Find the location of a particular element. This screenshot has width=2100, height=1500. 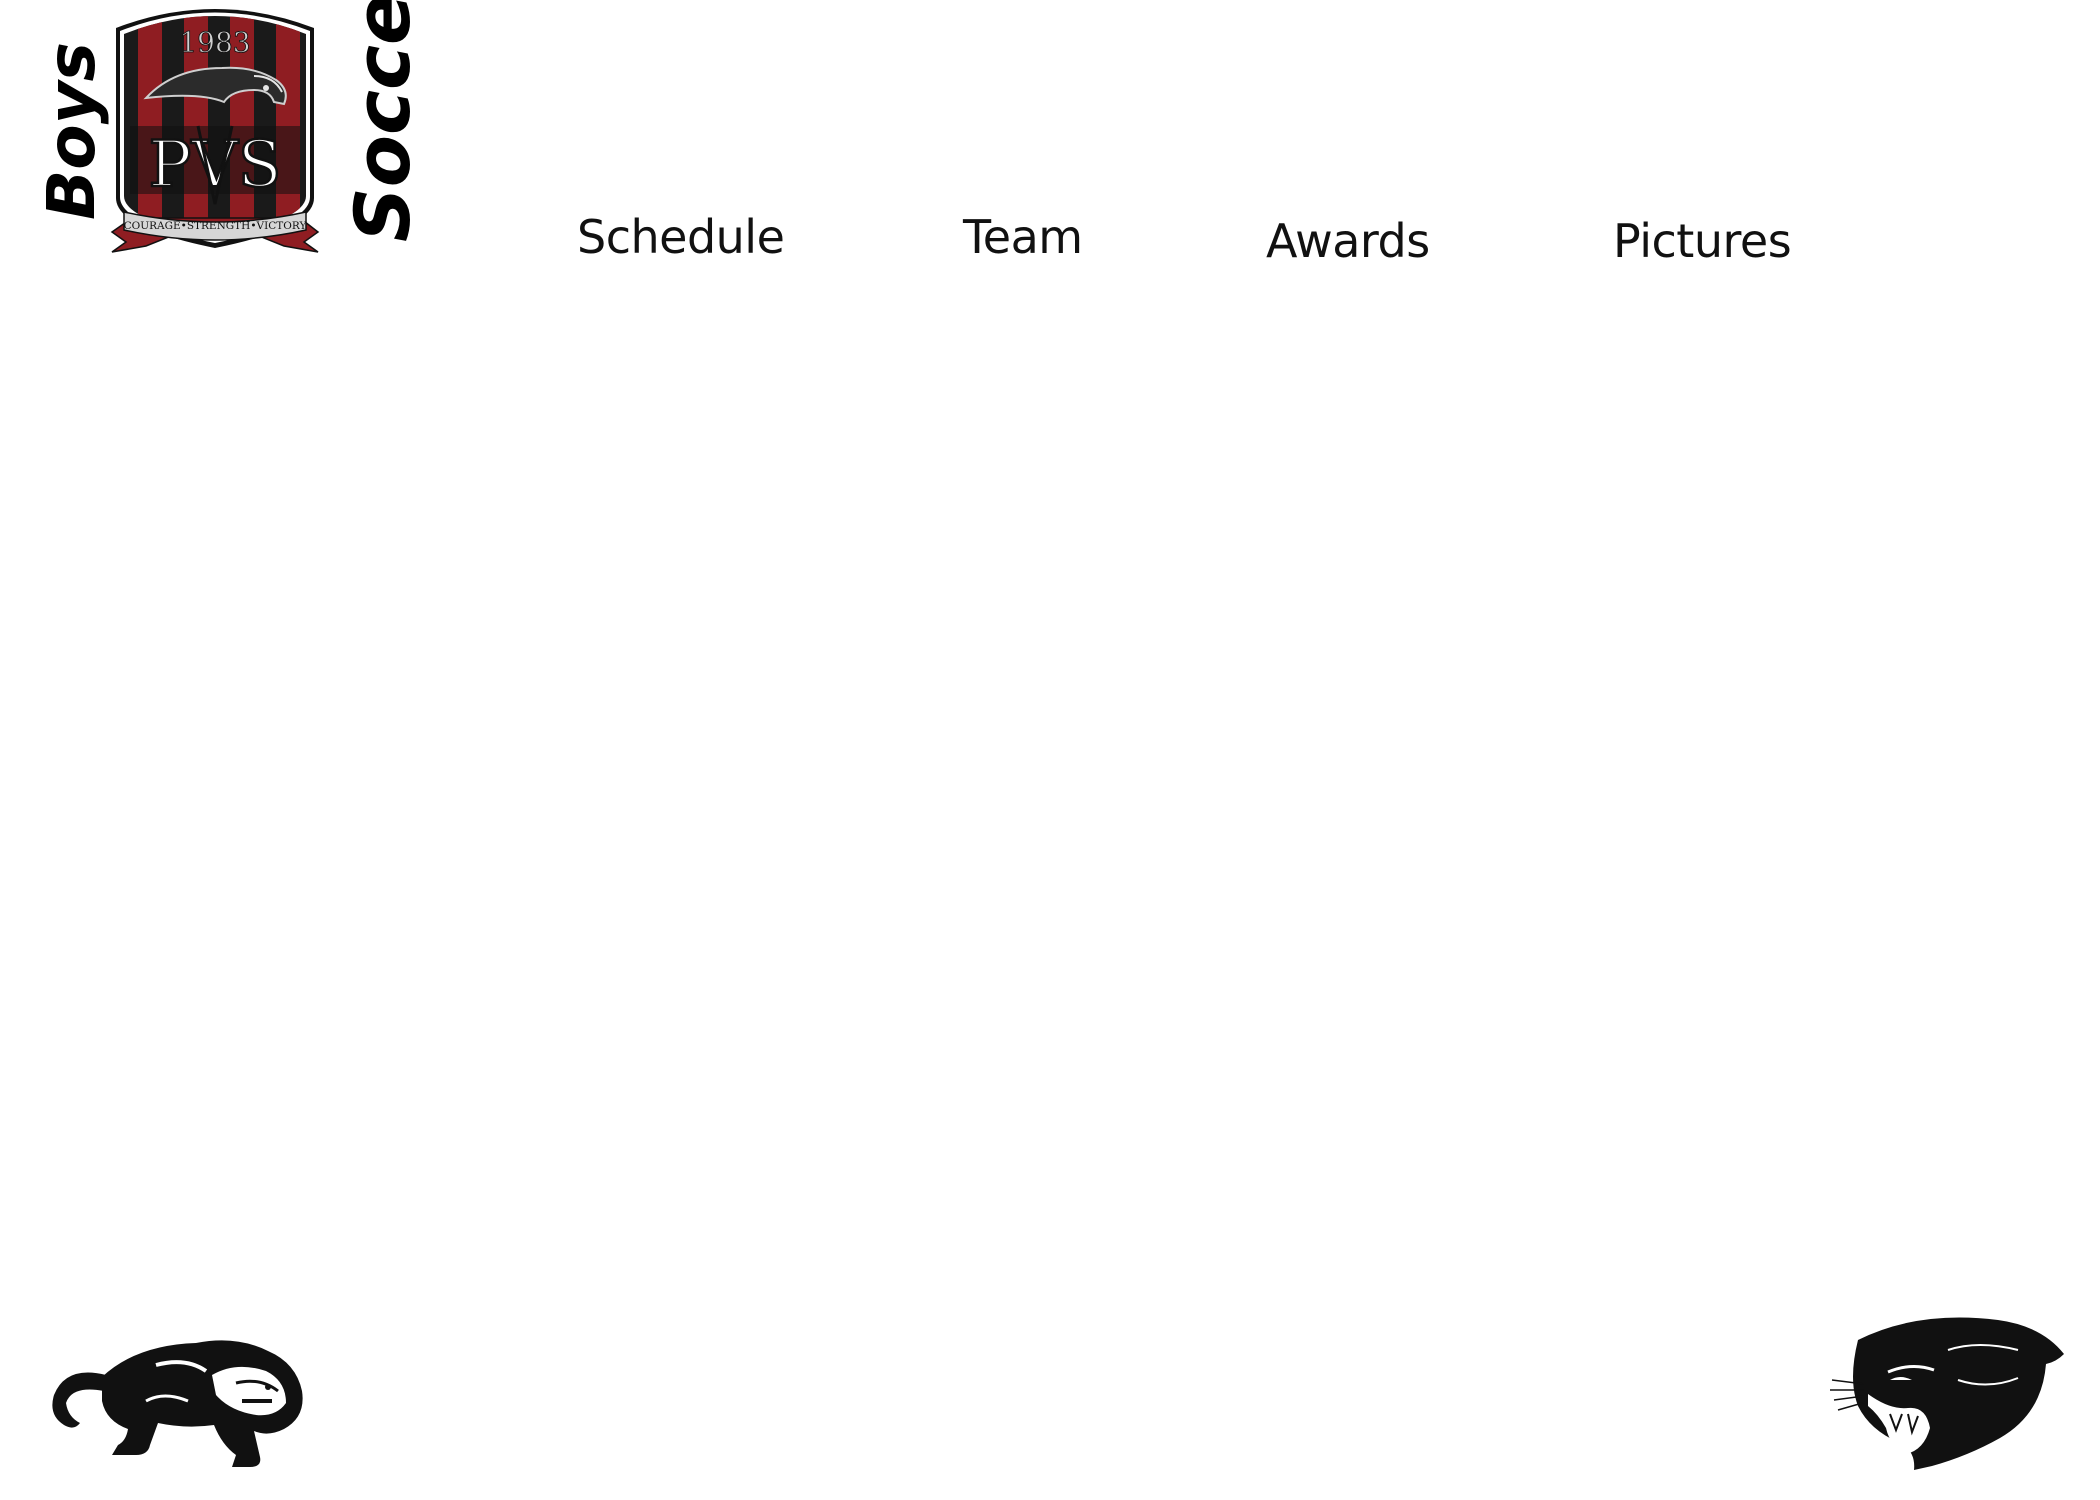

site-title-boys: Boys is located at coordinates (71, 131).